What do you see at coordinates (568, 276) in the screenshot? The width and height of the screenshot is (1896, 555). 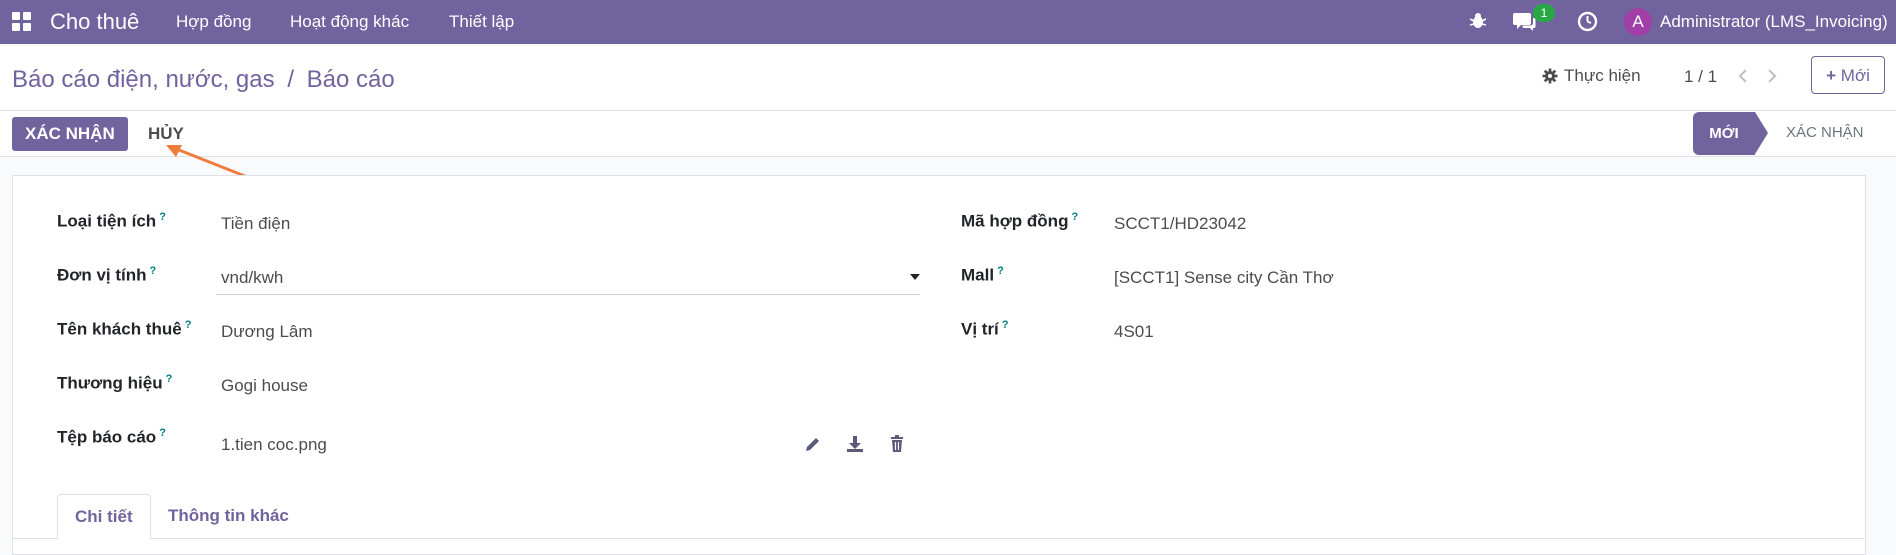 I see `unit-select: vnd/kwh` at bounding box center [568, 276].